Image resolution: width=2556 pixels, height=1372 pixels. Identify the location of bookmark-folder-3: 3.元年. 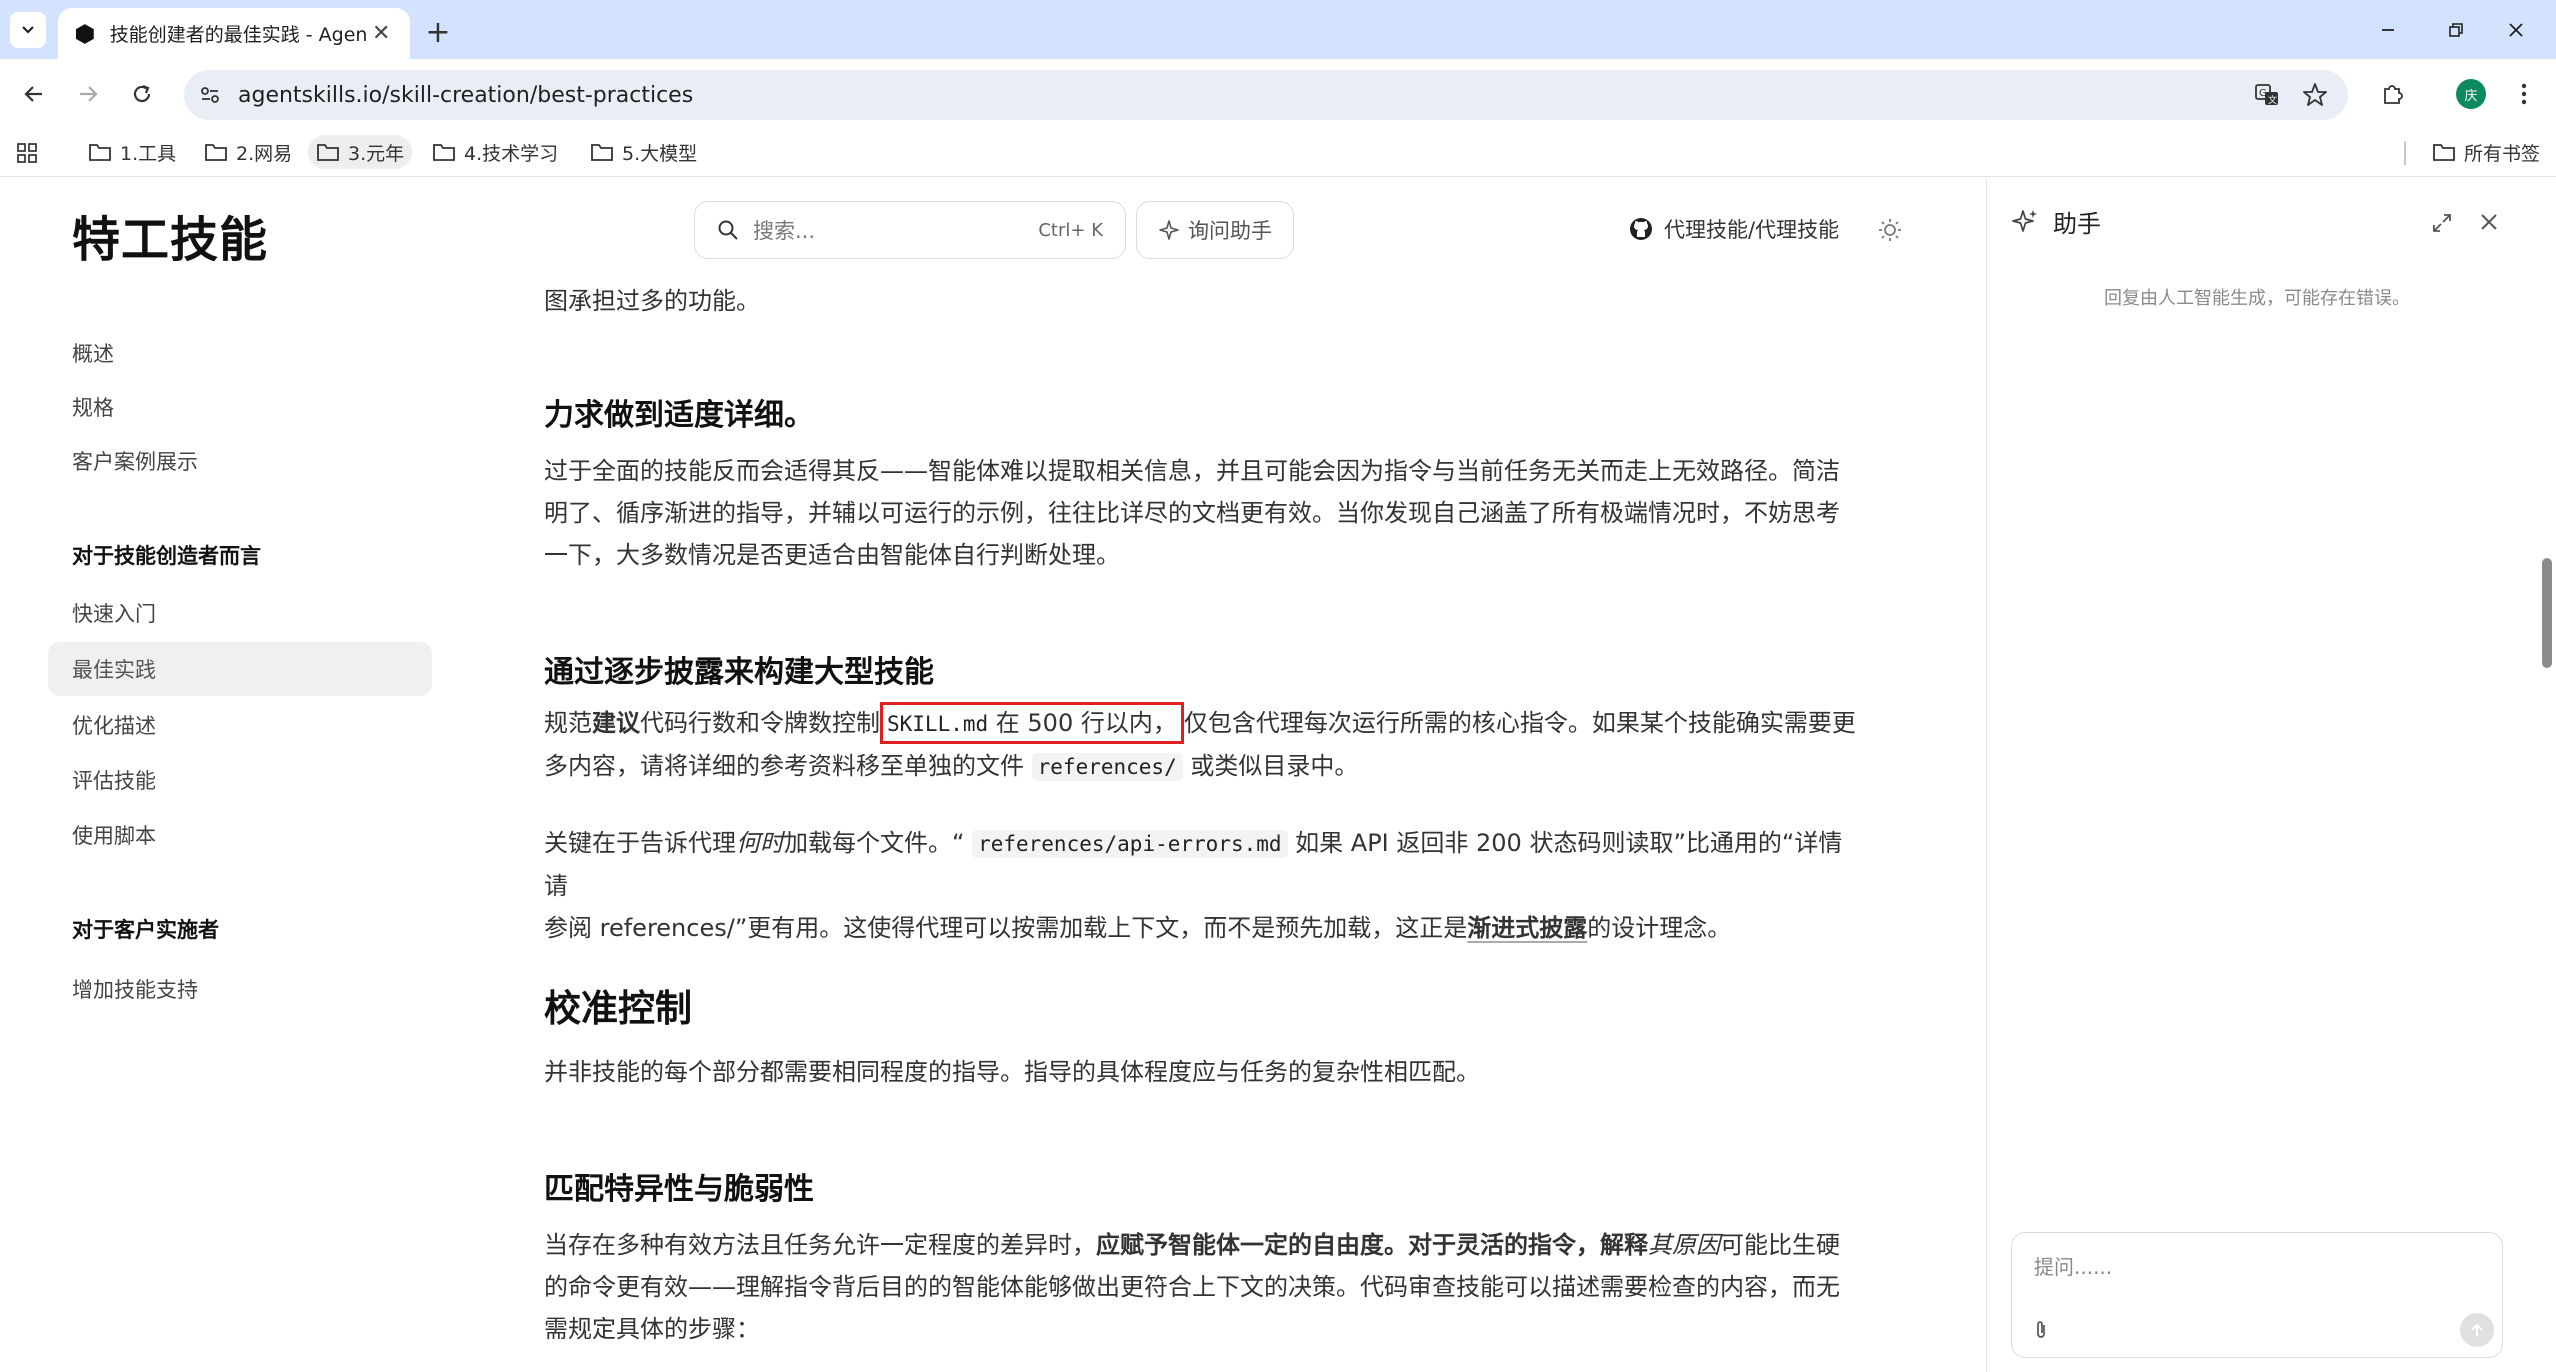
(360, 152).